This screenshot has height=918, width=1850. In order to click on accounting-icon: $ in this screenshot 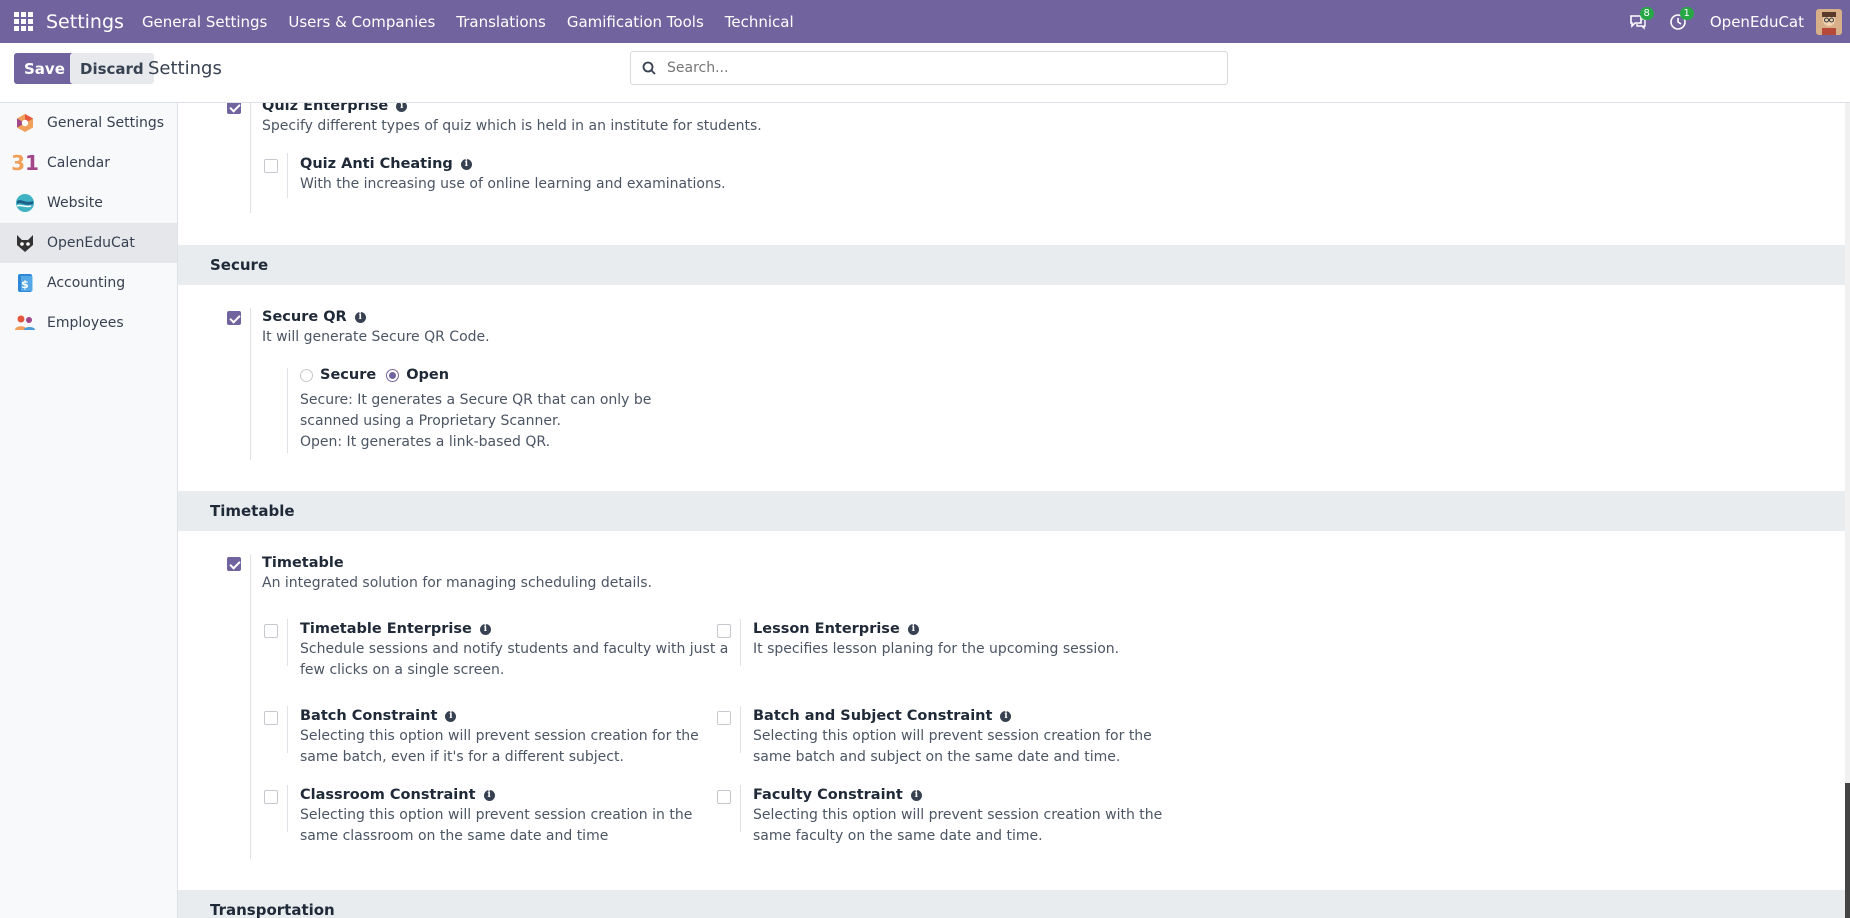, I will do `click(25, 283)`.